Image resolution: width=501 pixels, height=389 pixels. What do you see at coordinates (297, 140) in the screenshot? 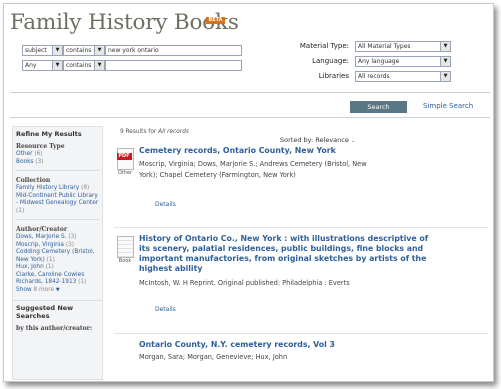
I see `sort-label: Sorted by:` at bounding box center [297, 140].